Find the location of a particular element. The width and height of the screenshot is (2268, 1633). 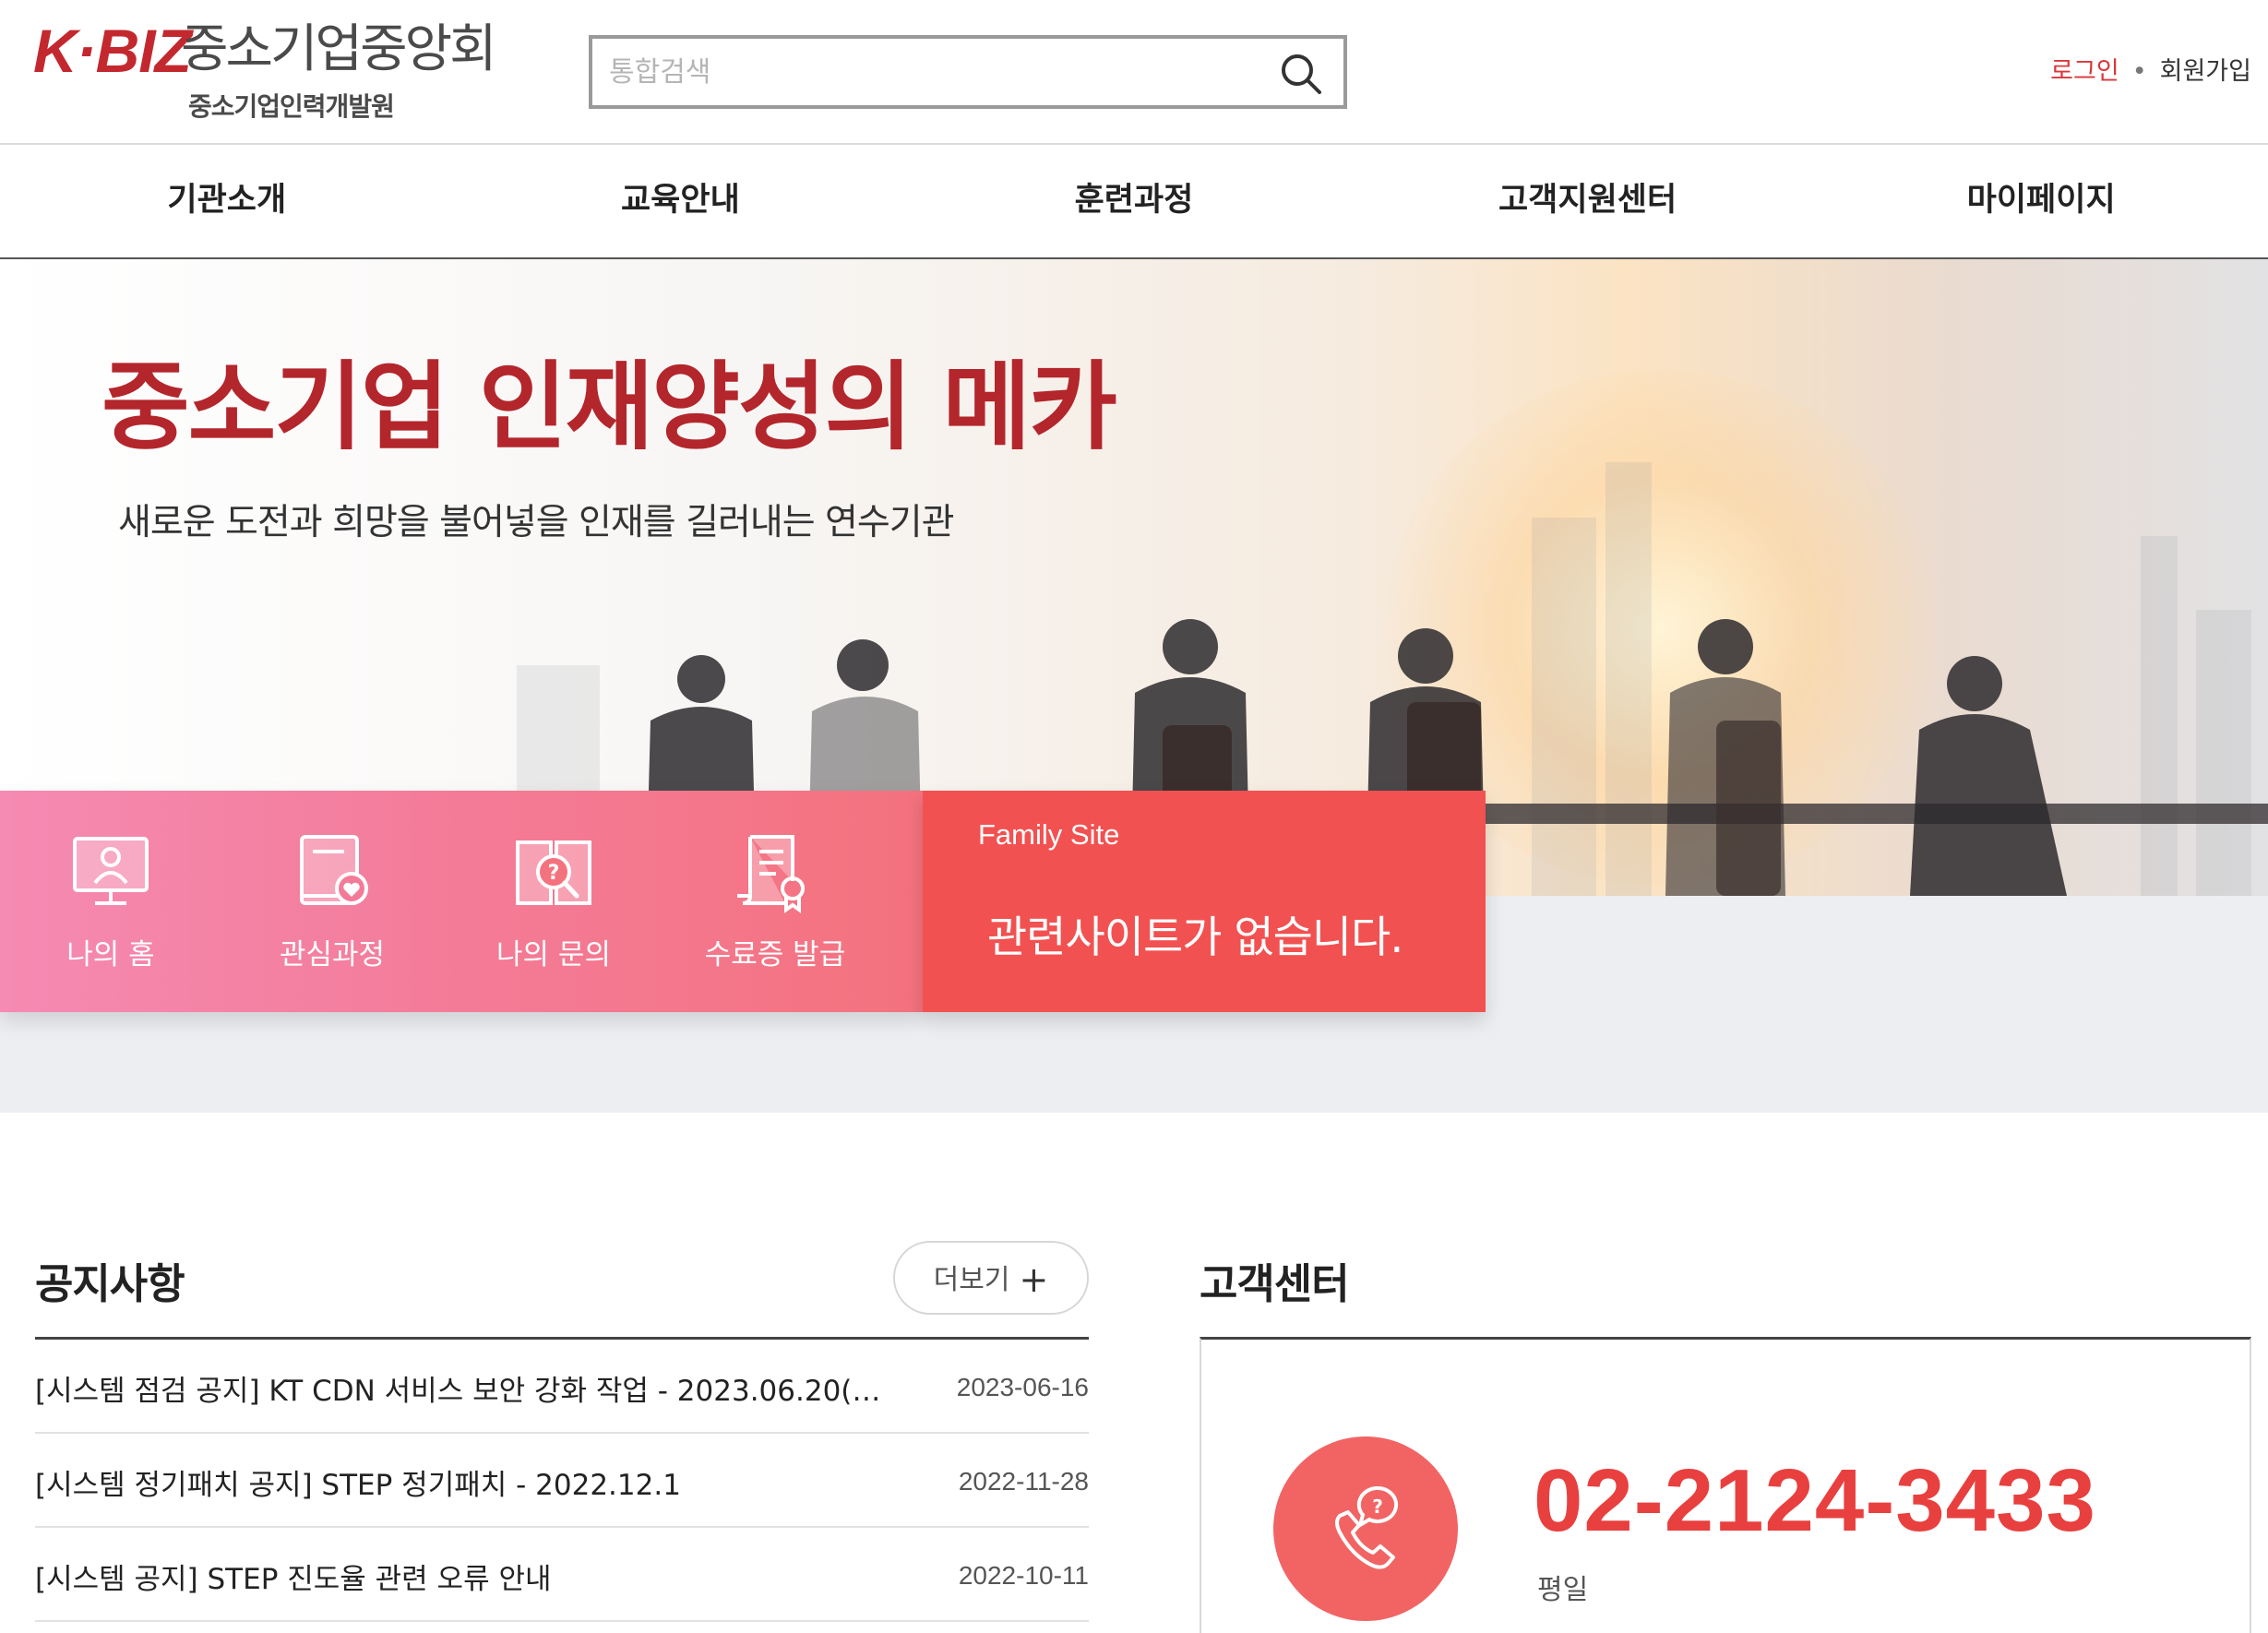

support-title: 고객센터 is located at coordinates (1275, 1283).